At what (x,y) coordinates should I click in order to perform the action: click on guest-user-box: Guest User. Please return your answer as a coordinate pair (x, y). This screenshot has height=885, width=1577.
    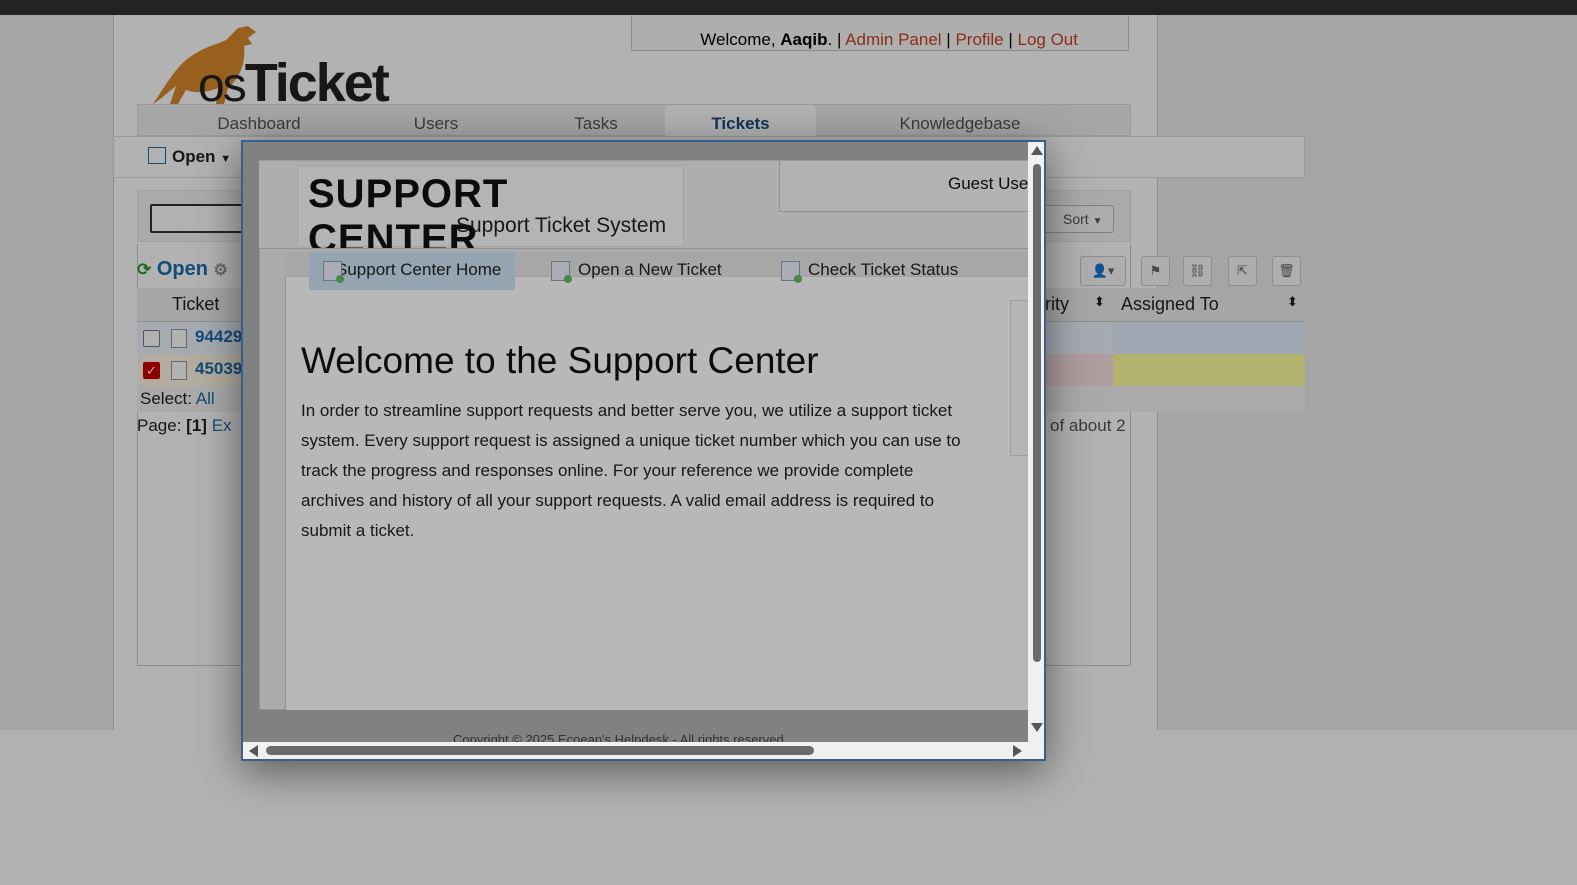
    Looking at the image, I should click on (903, 186).